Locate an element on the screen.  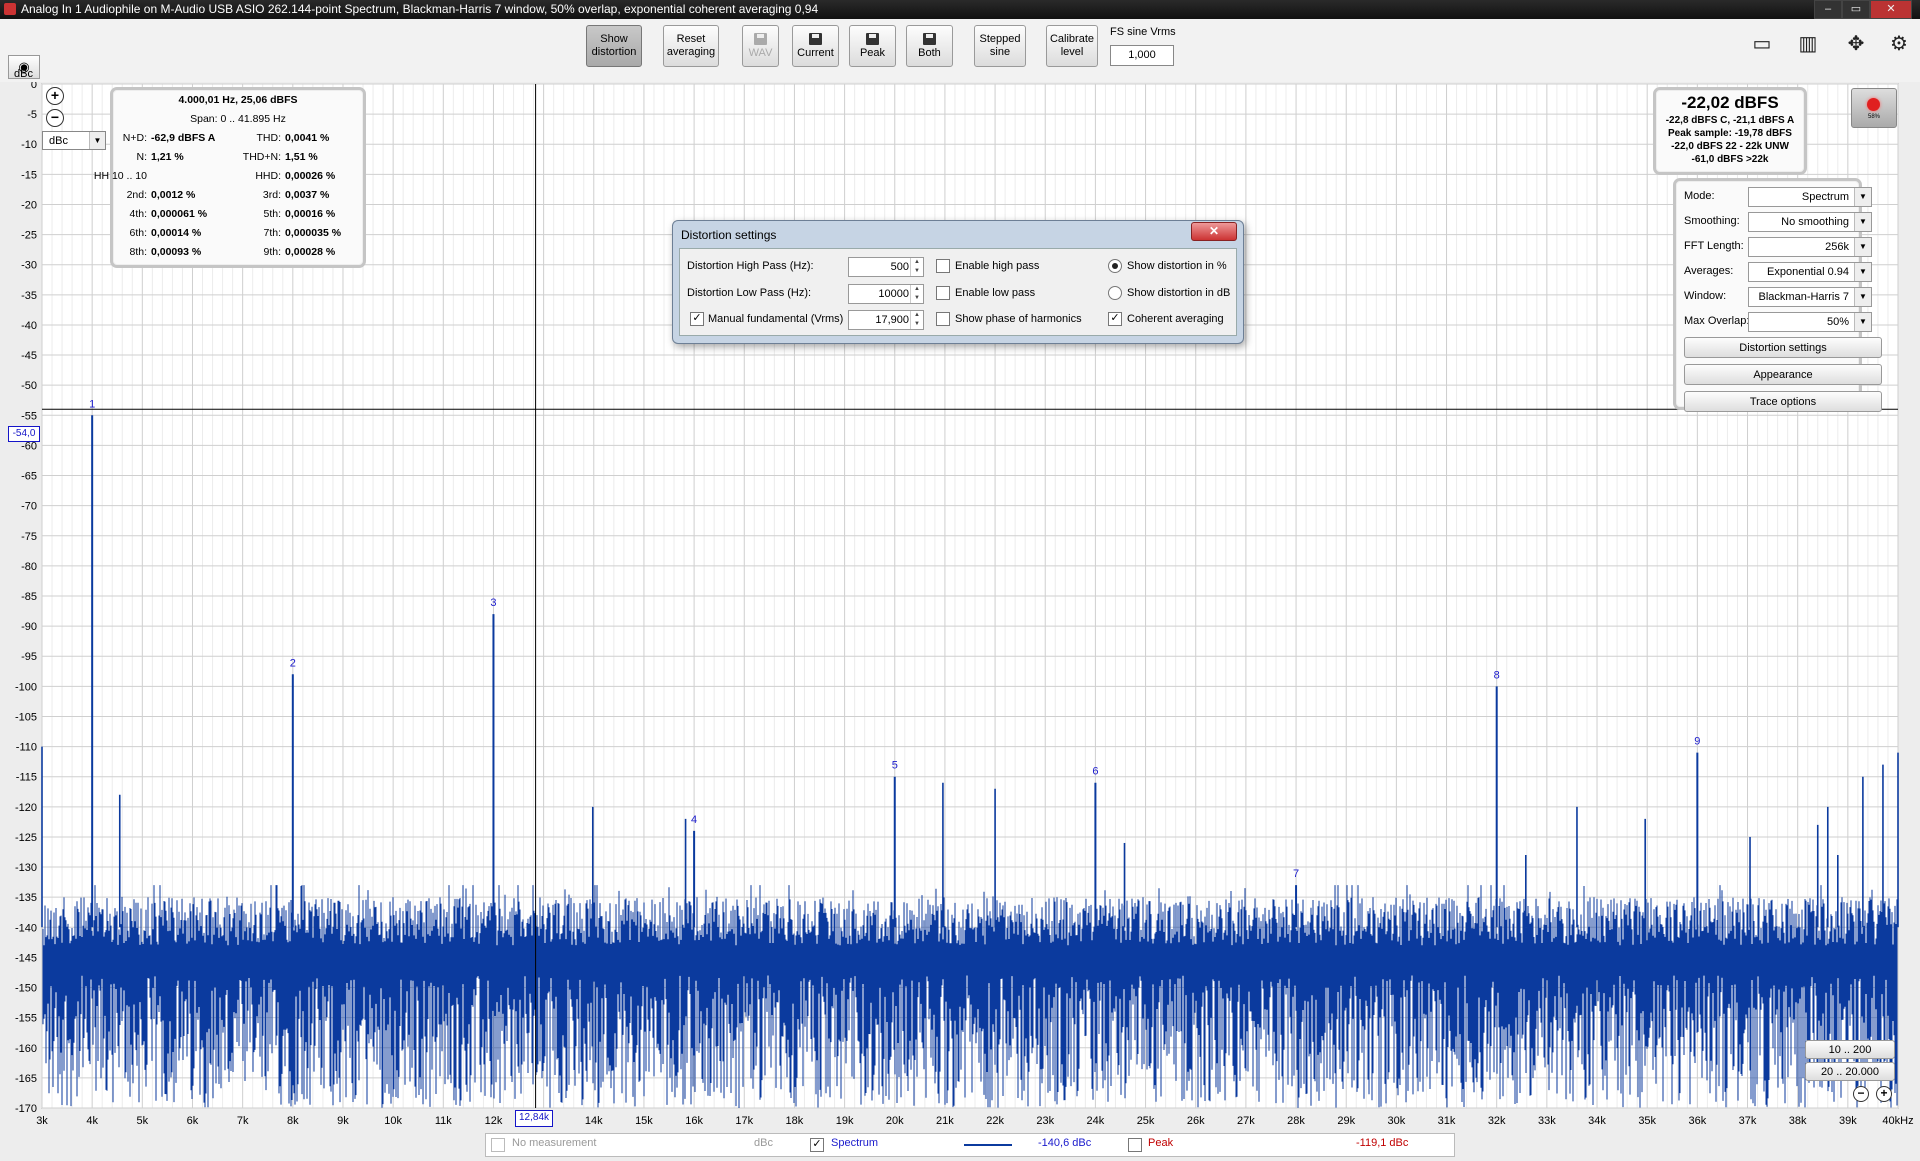
show-phase-checkbox is located at coordinates (943, 319).